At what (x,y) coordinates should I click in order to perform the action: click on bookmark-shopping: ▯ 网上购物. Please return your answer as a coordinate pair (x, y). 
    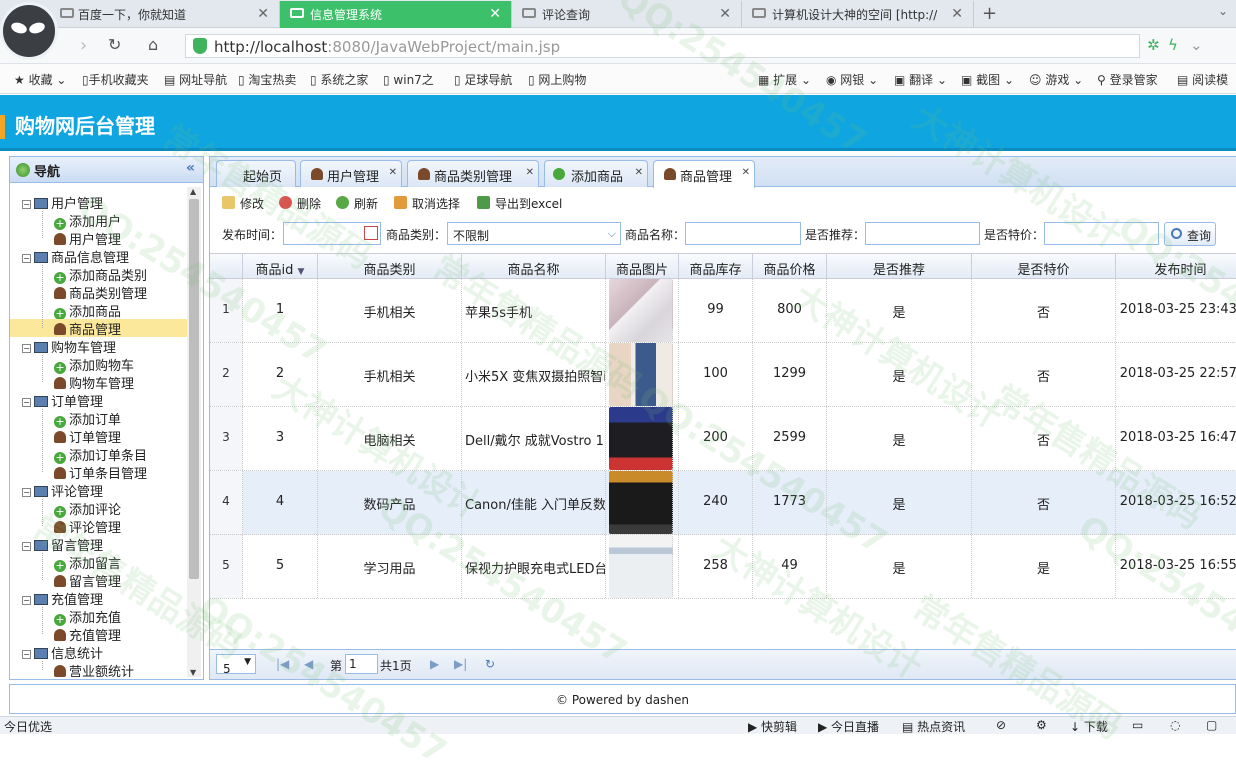
    Looking at the image, I should click on (557, 79).